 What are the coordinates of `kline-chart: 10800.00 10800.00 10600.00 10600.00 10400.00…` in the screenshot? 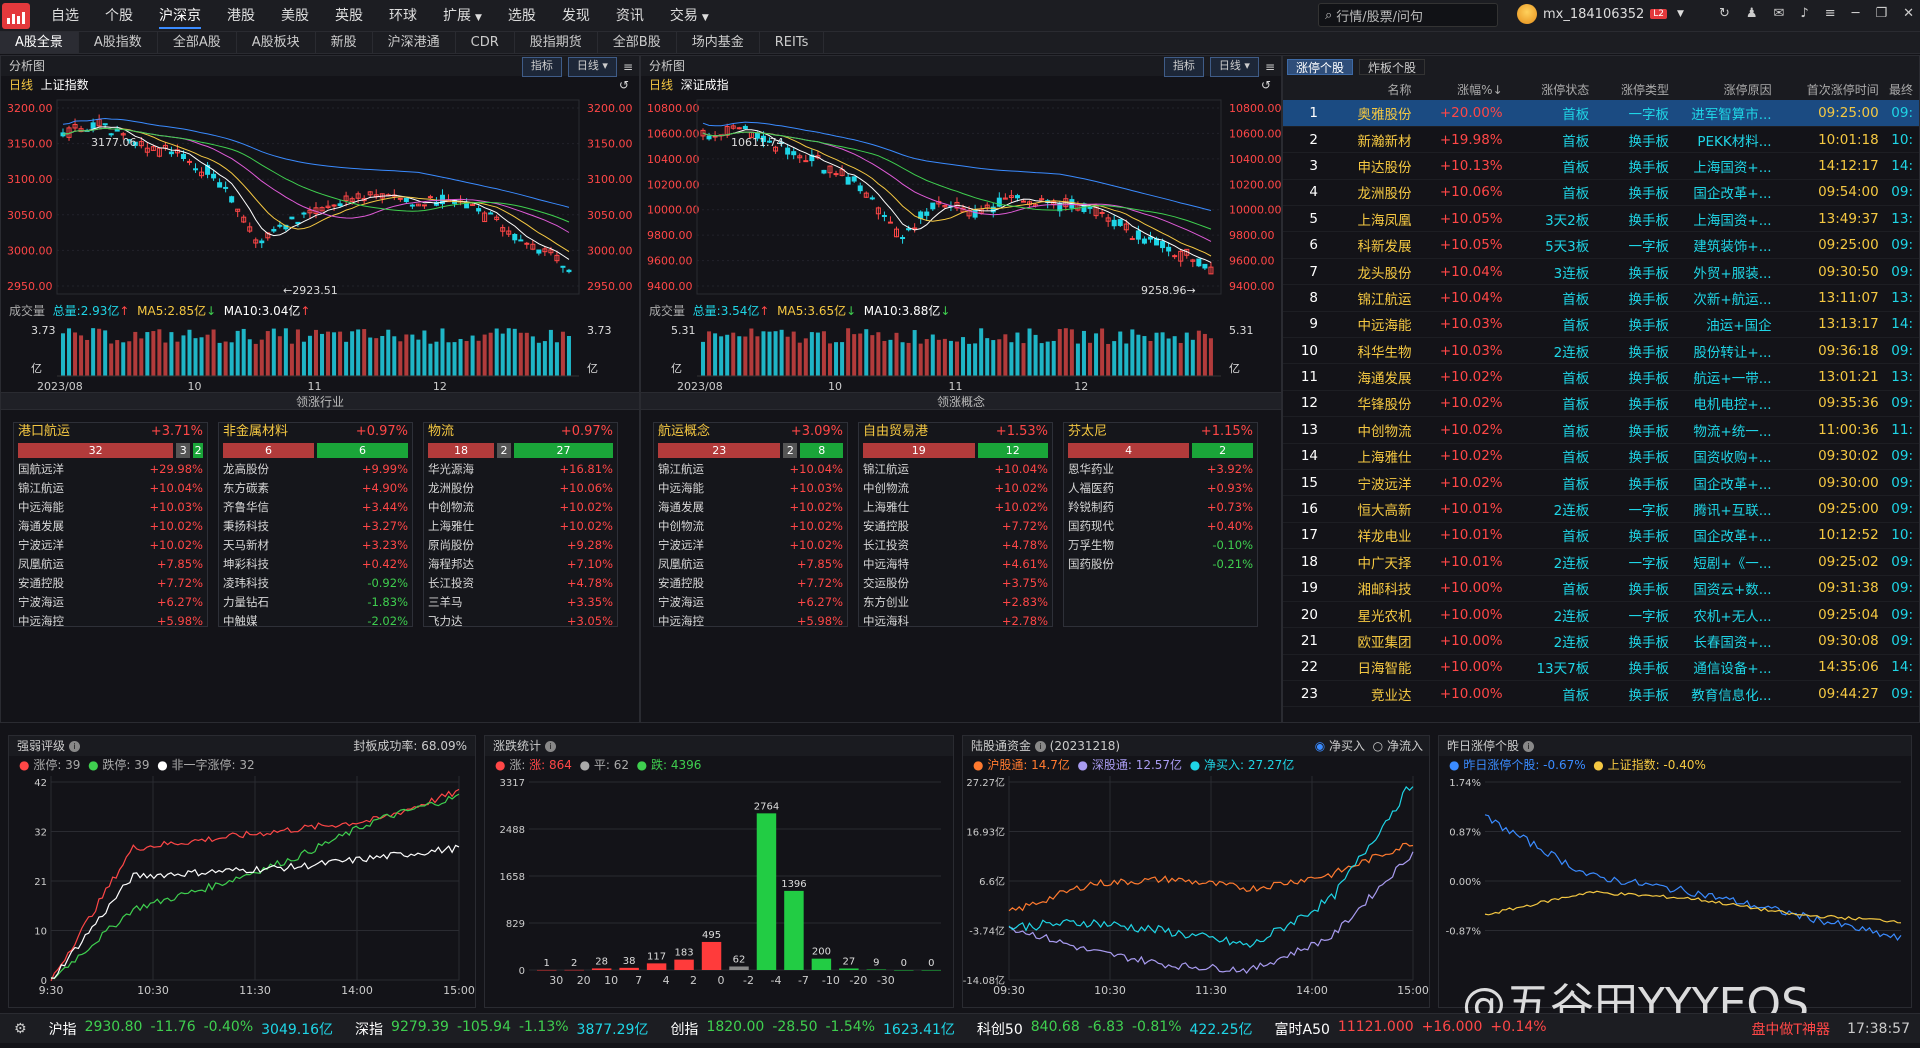 It's located at (961, 198).